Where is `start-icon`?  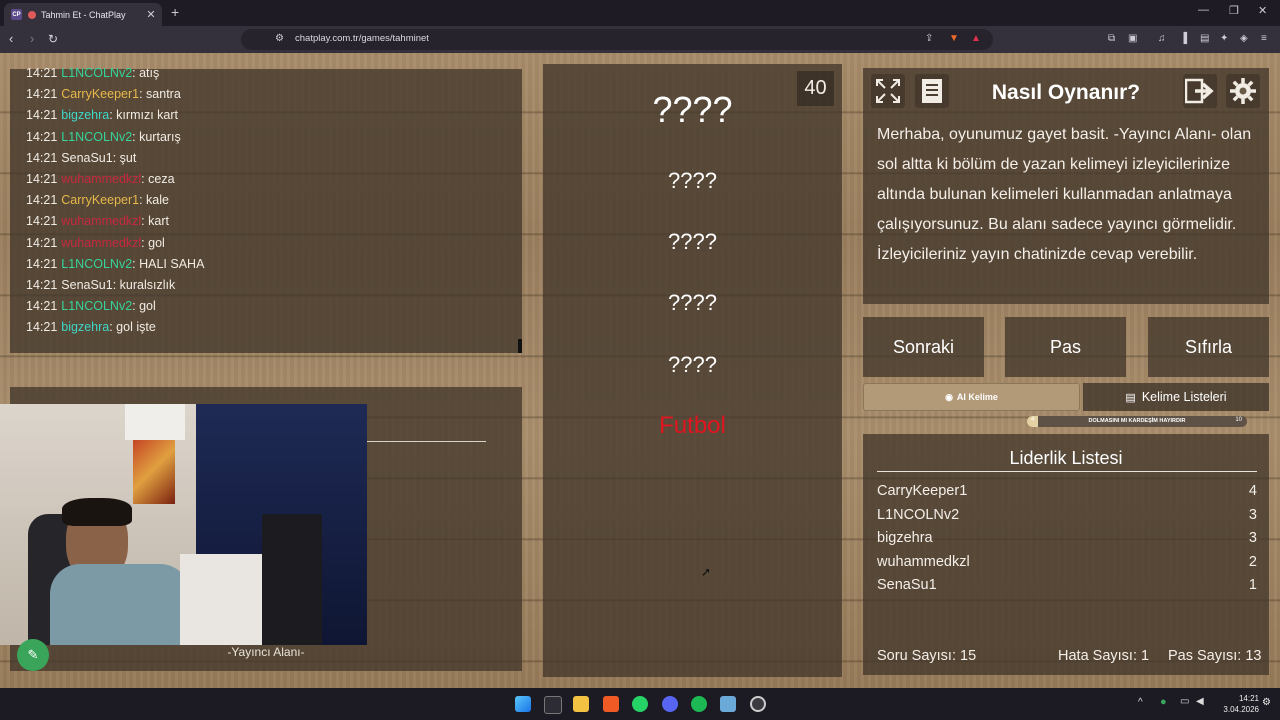 start-icon is located at coordinates (523, 704).